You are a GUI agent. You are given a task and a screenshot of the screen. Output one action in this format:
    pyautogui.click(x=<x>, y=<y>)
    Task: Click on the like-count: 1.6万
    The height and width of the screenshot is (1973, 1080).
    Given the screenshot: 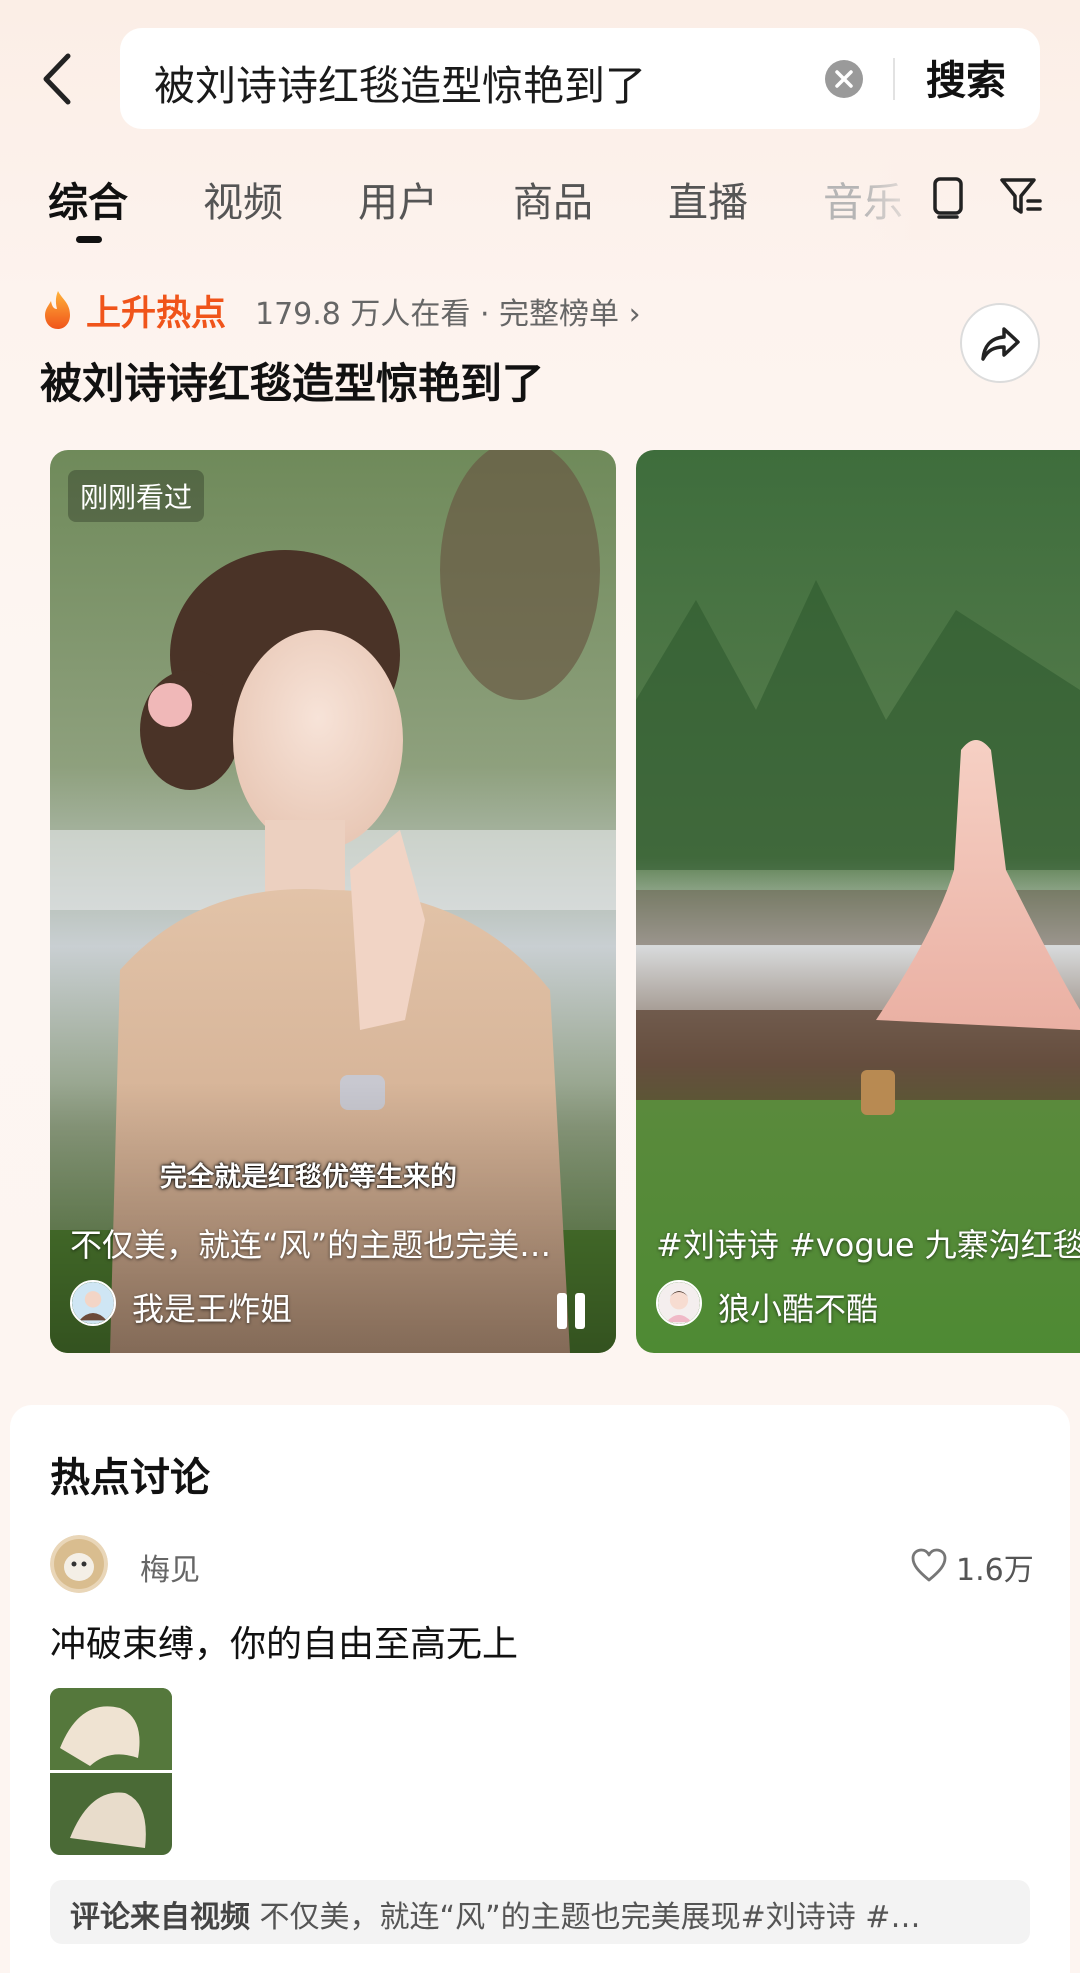 What is the action you would take?
    pyautogui.click(x=995, y=1570)
    